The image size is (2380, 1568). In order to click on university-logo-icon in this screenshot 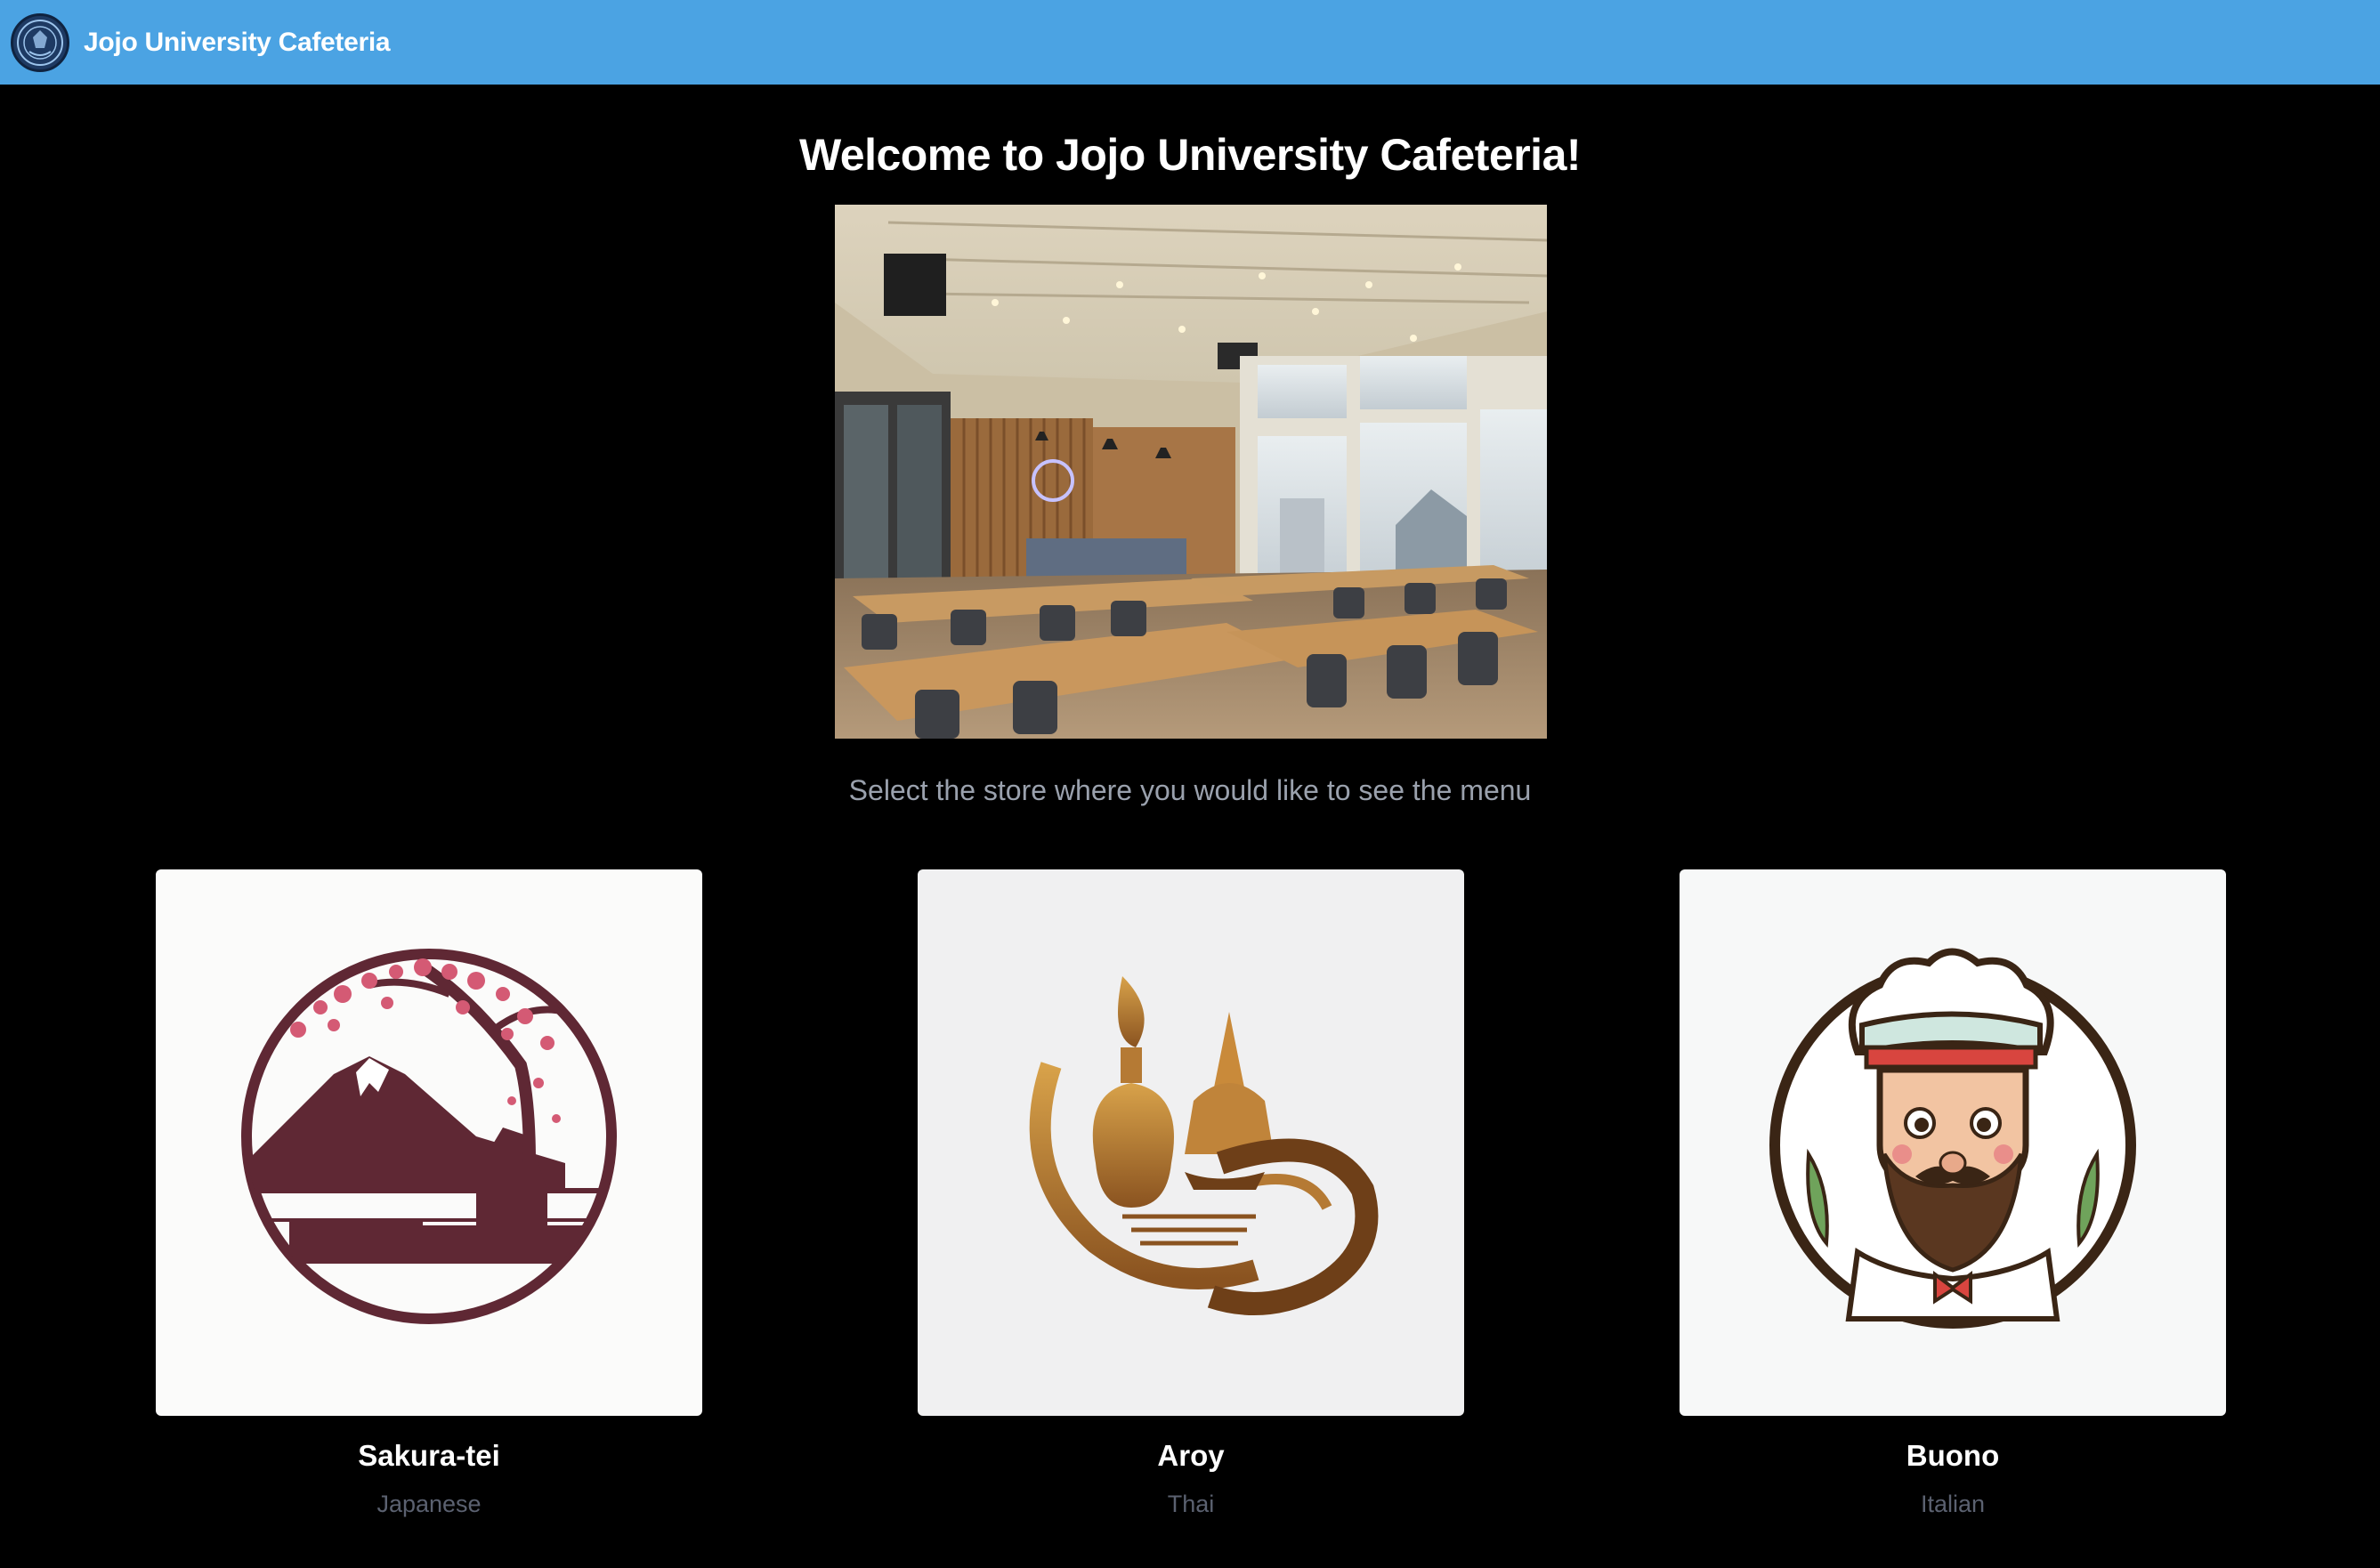, I will do `click(40, 42)`.